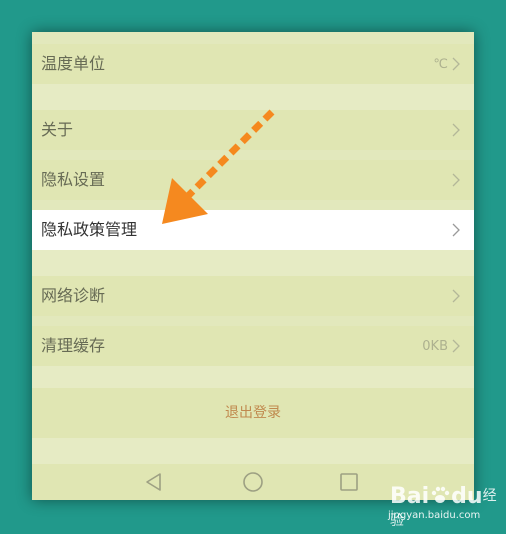 Image resolution: width=506 pixels, height=534 pixels. I want to click on setting-privacy: 隐私设置, so click(253, 180).